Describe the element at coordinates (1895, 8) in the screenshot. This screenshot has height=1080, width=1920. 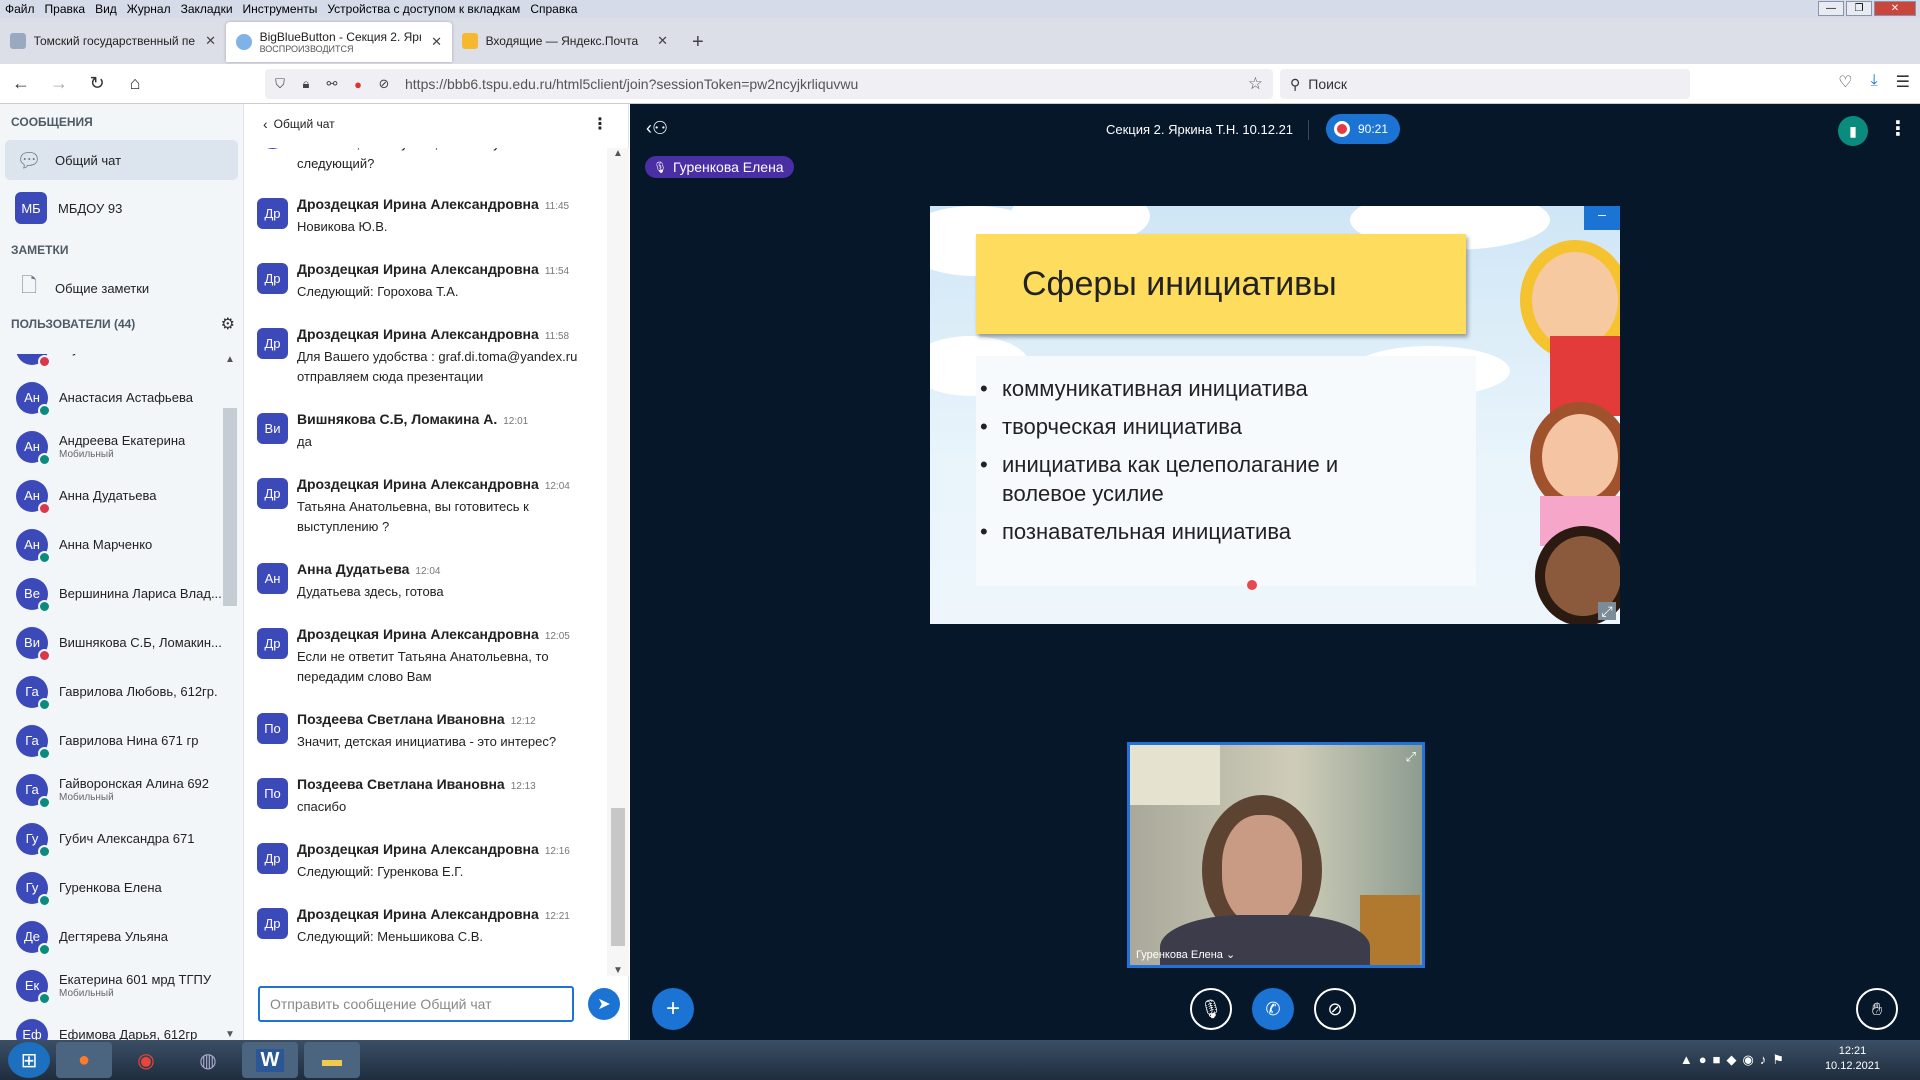
I see `close-window-button: ✕` at that location.